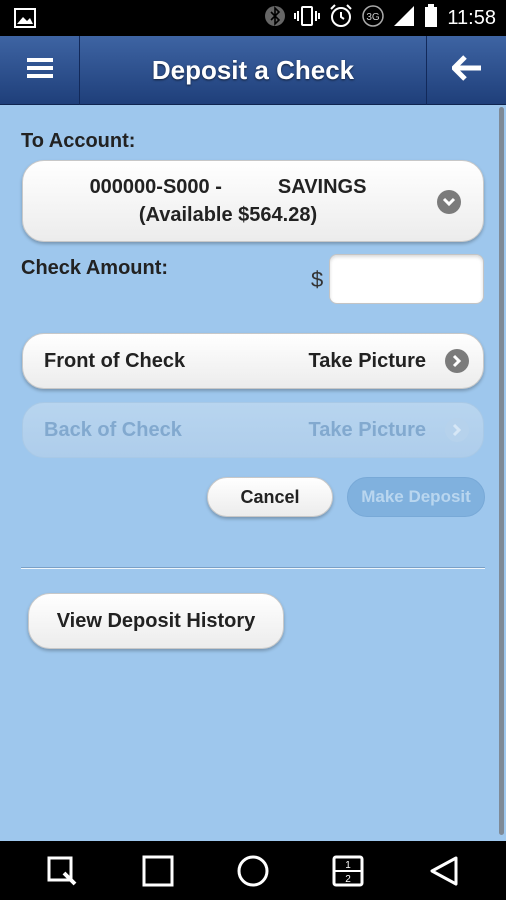  What do you see at coordinates (416, 497) in the screenshot?
I see `make-deposit-button: Make Deposit` at bounding box center [416, 497].